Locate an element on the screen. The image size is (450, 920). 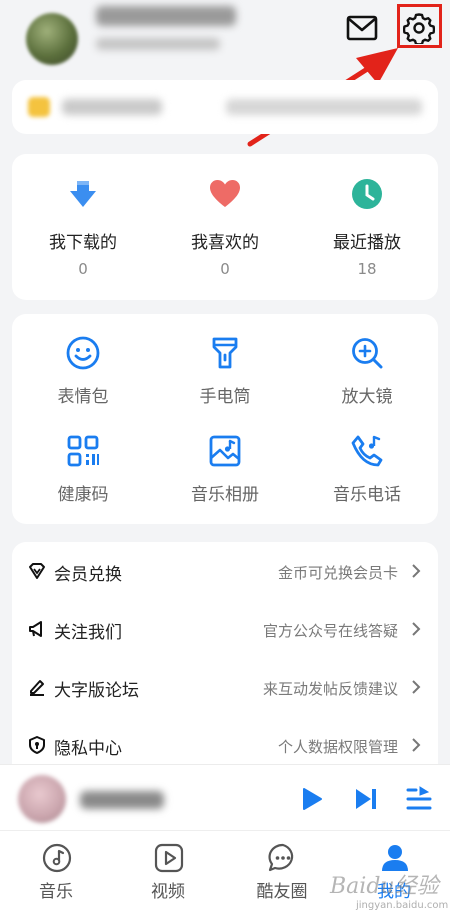
blurred-user-subtitle is located at coordinates (158, 44).